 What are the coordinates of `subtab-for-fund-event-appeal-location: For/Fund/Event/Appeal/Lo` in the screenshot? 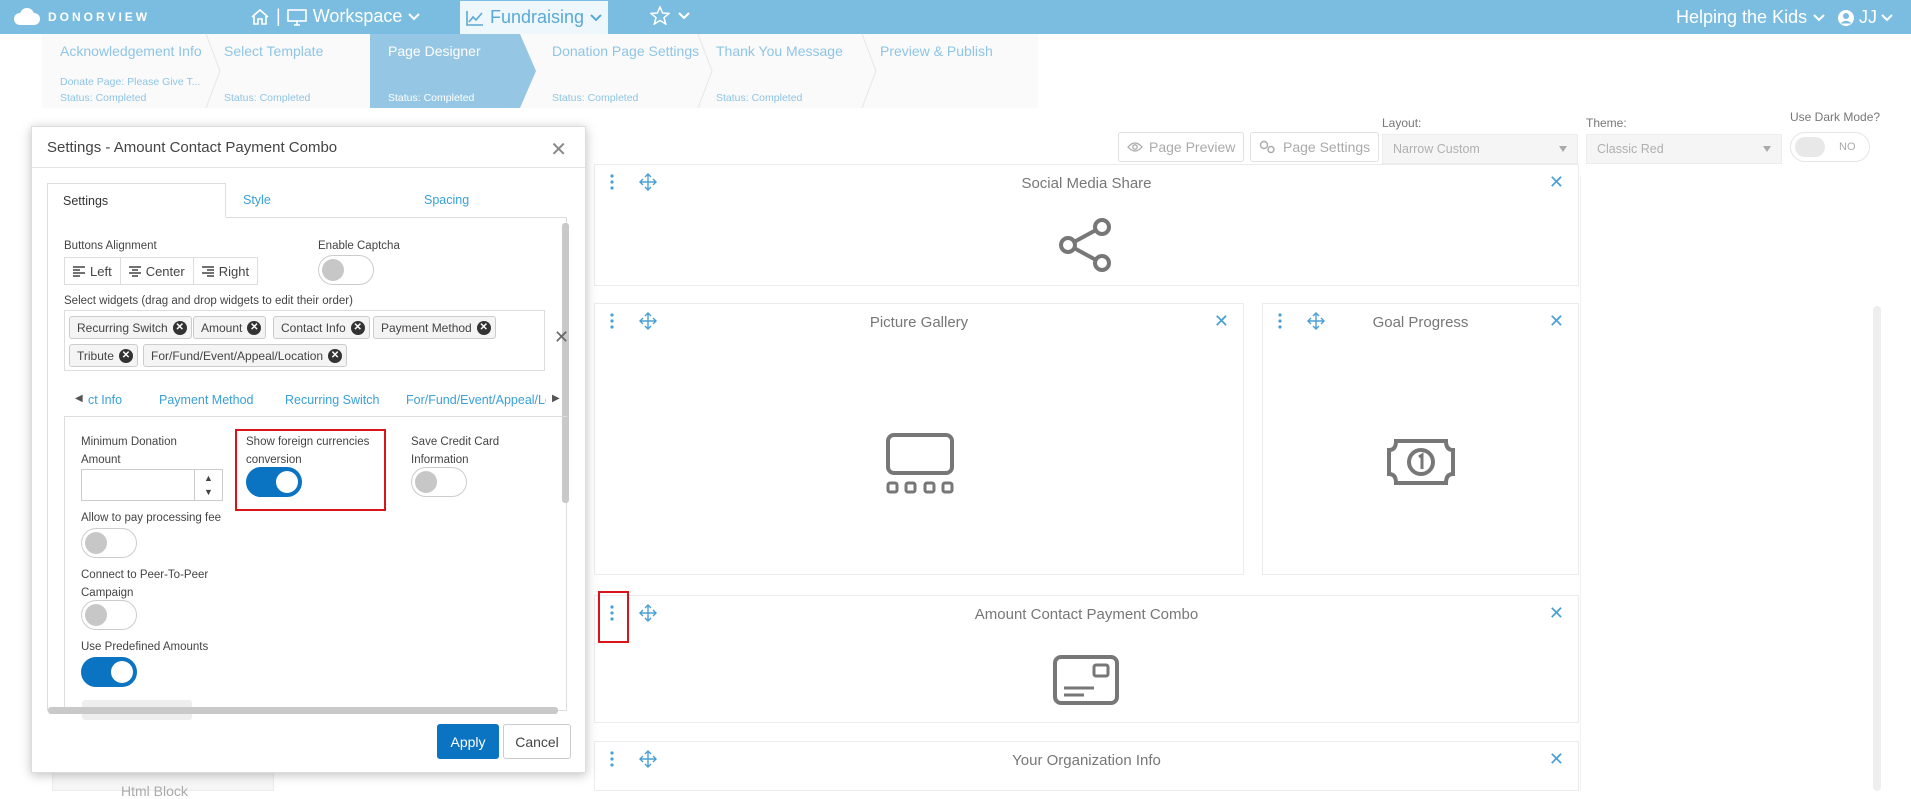 It's located at (476, 400).